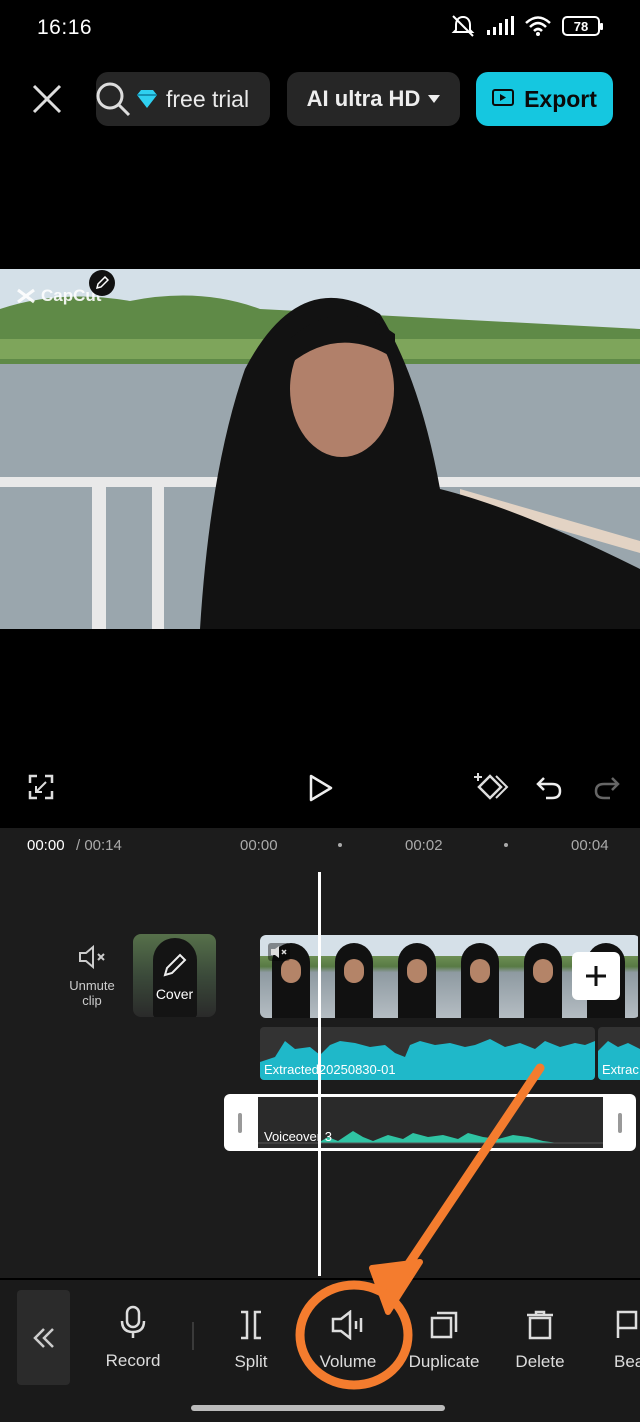  What do you see at coordinates (420, 1226) in the screenshot?
I see `annotation-overlay` at bounding box center [420, 1226].